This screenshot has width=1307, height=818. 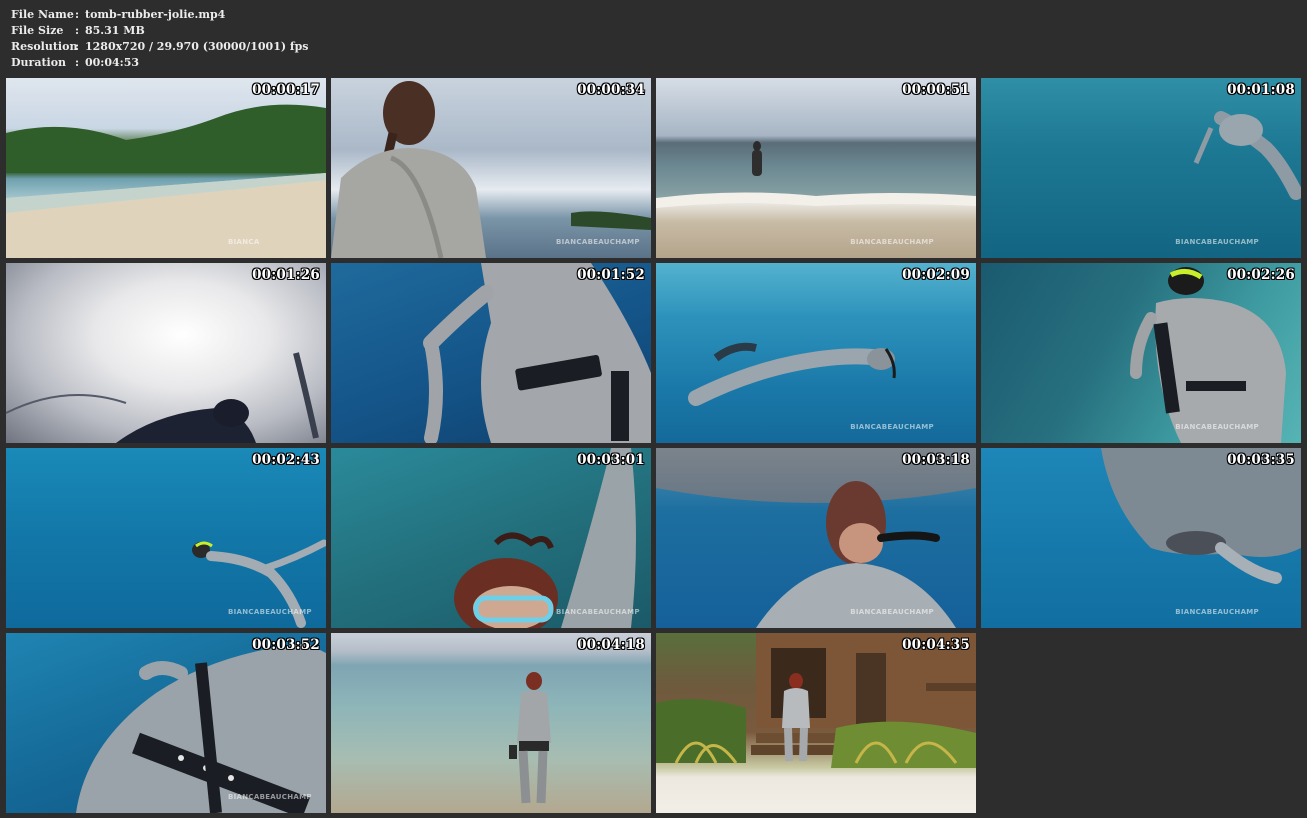 What do you see at coordinates (1261, 460) in the screenshot?
I see `timestamp: 00:03:35` at bounding box center [1261, 460].